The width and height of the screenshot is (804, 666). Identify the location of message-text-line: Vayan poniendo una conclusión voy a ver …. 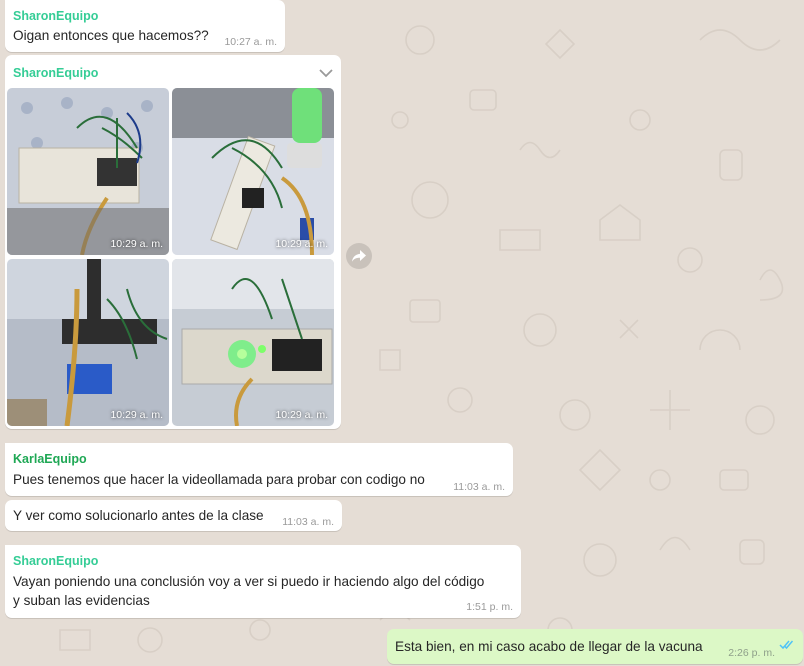
(249, 581).